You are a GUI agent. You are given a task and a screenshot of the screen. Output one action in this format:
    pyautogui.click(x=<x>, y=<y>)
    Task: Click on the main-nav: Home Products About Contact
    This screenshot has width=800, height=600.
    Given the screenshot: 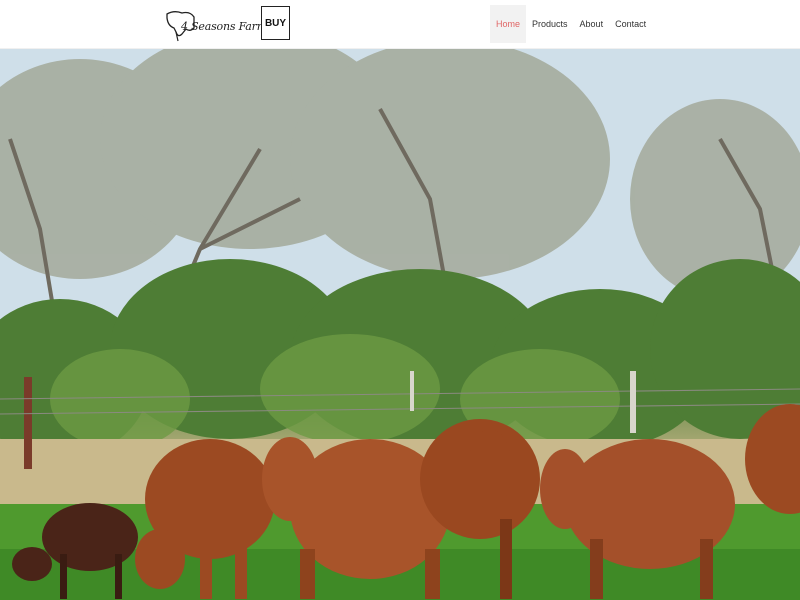 What is the action you would take?
    pyautogui.click(x=571, y=24)
    